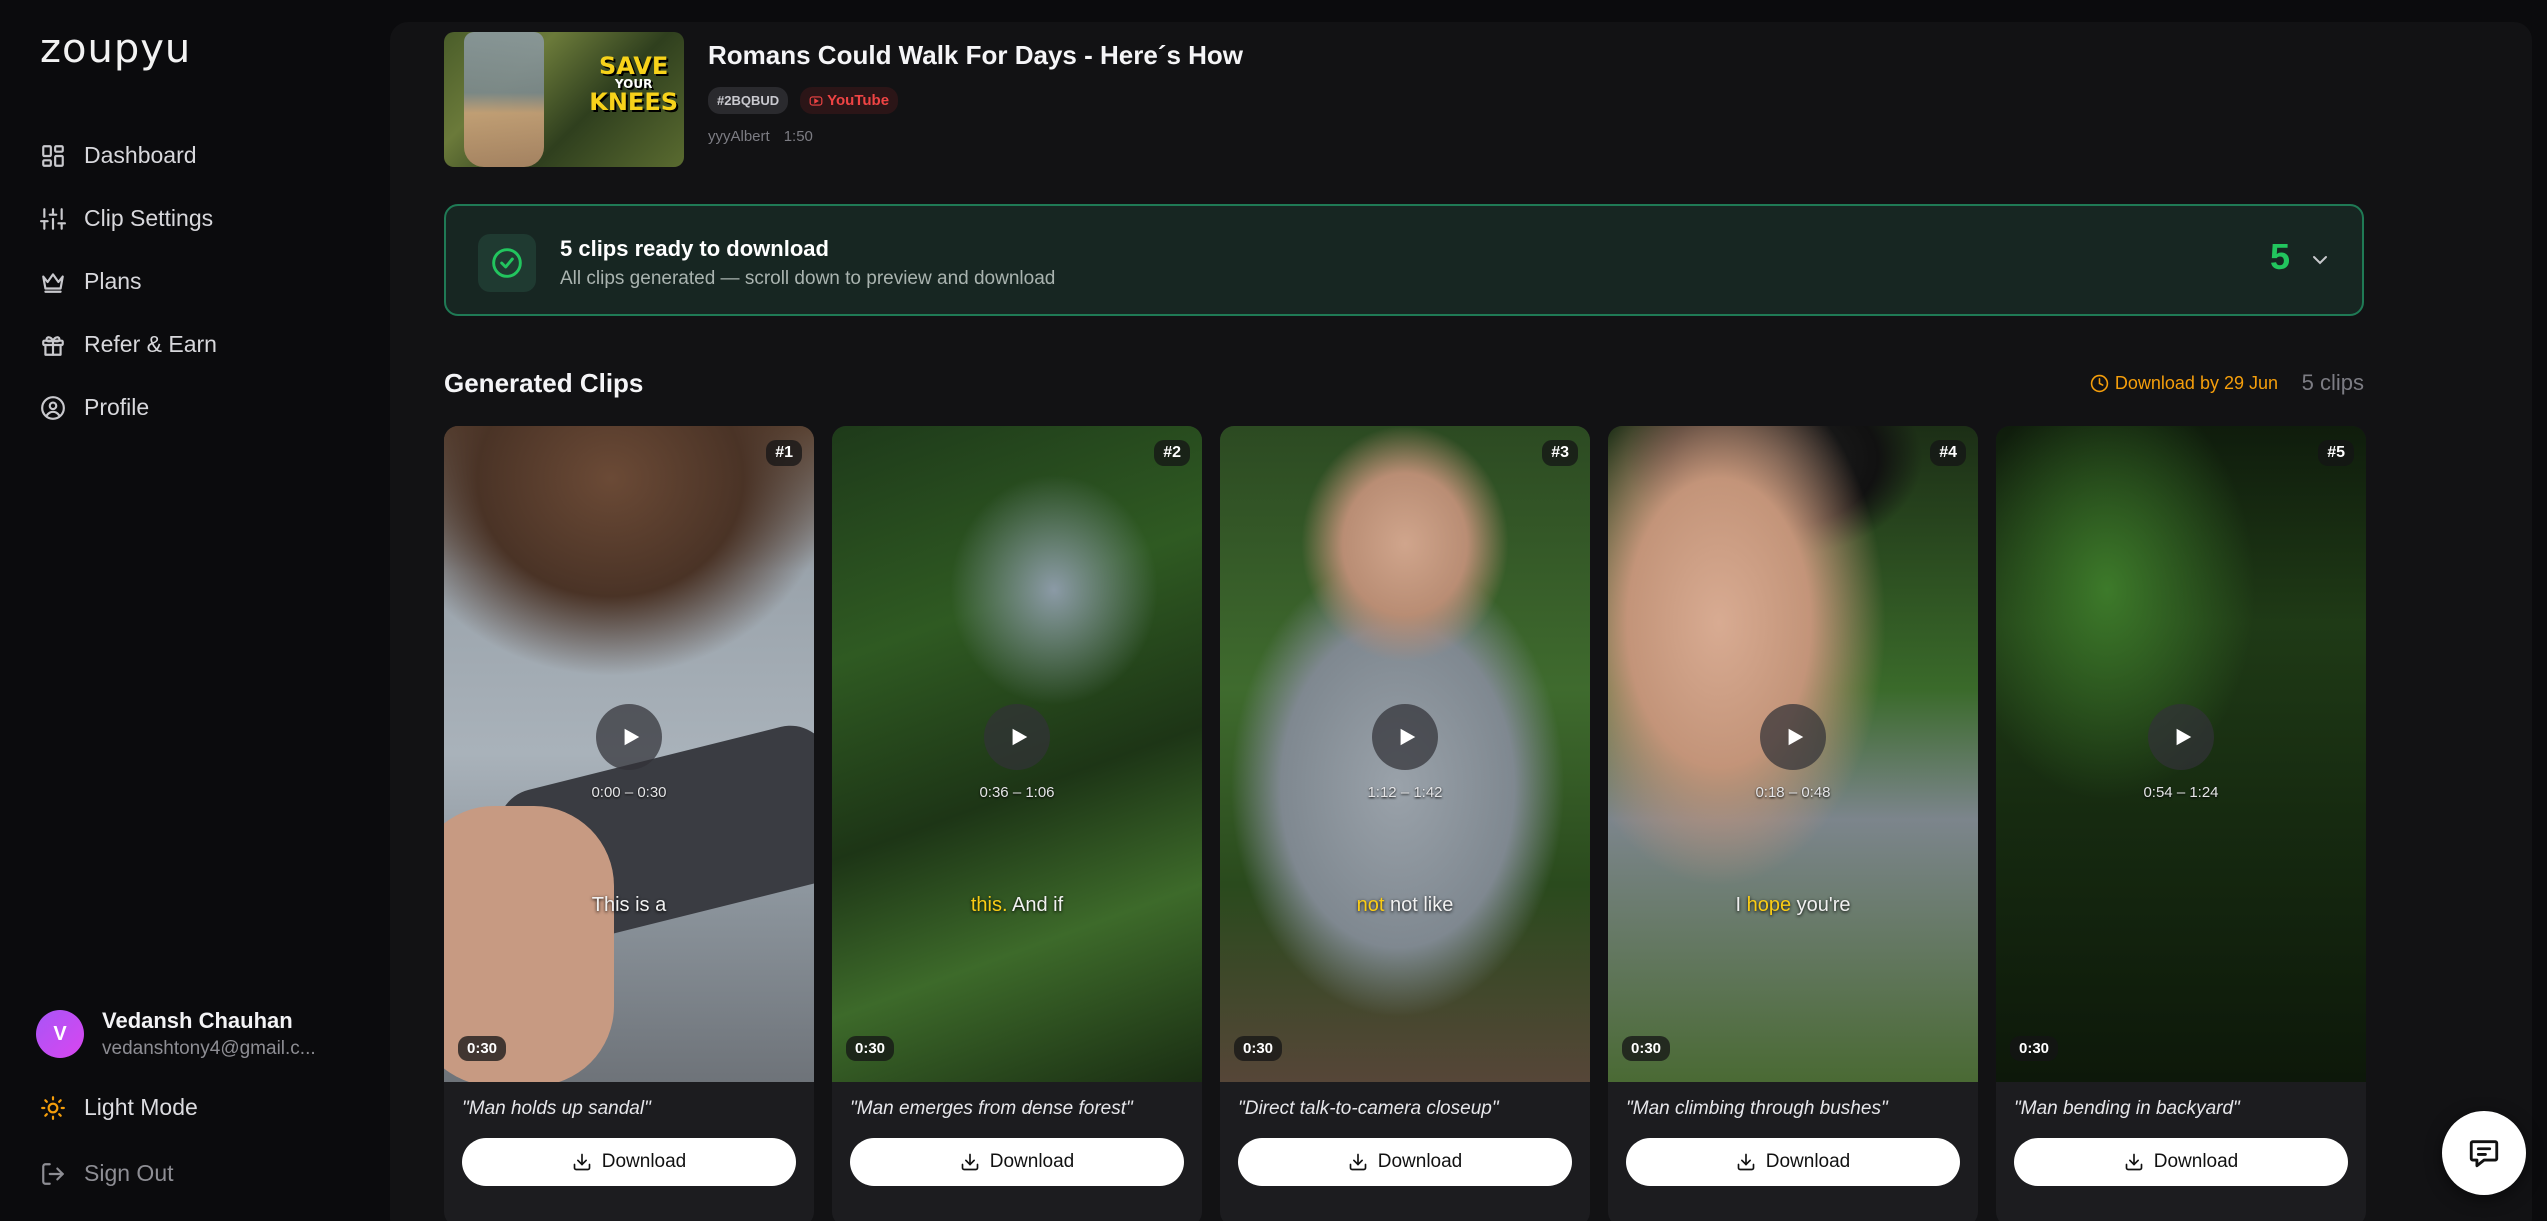 This screenshot has height=1221, width=2547. I want to click on chevron-down-icon, so click(2320, 260).